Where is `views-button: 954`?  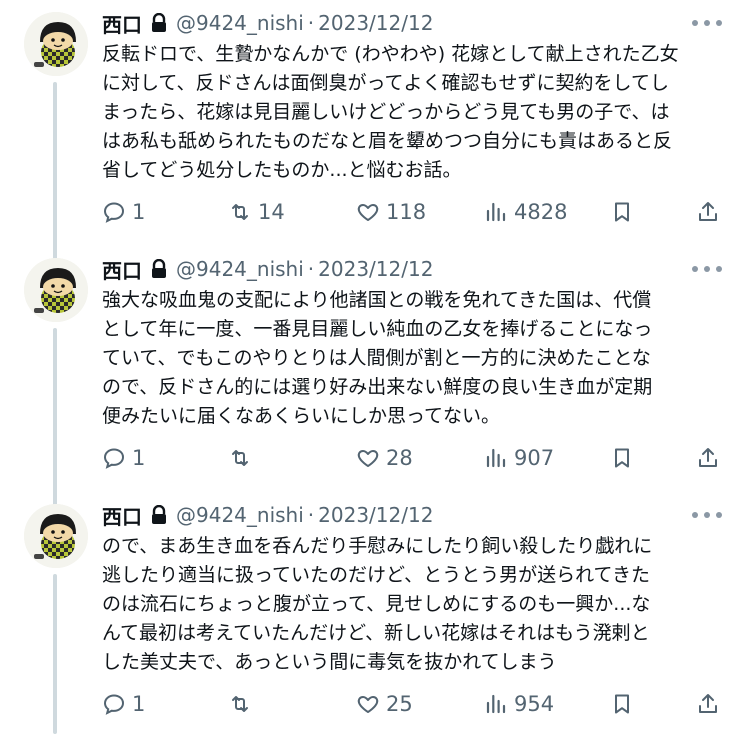 views-button: 954 is located at coordinates (519, 704).